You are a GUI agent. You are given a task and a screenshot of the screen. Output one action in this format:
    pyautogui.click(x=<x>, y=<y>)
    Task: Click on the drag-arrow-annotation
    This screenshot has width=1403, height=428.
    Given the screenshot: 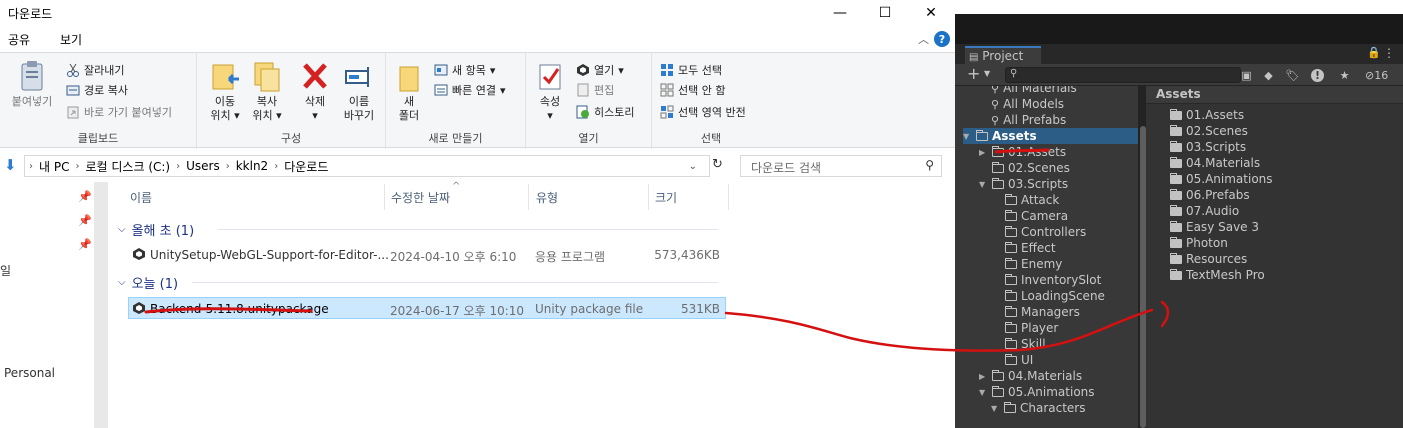 What is the action you would take?
    pyautogui.click(x=939, y=330)
    